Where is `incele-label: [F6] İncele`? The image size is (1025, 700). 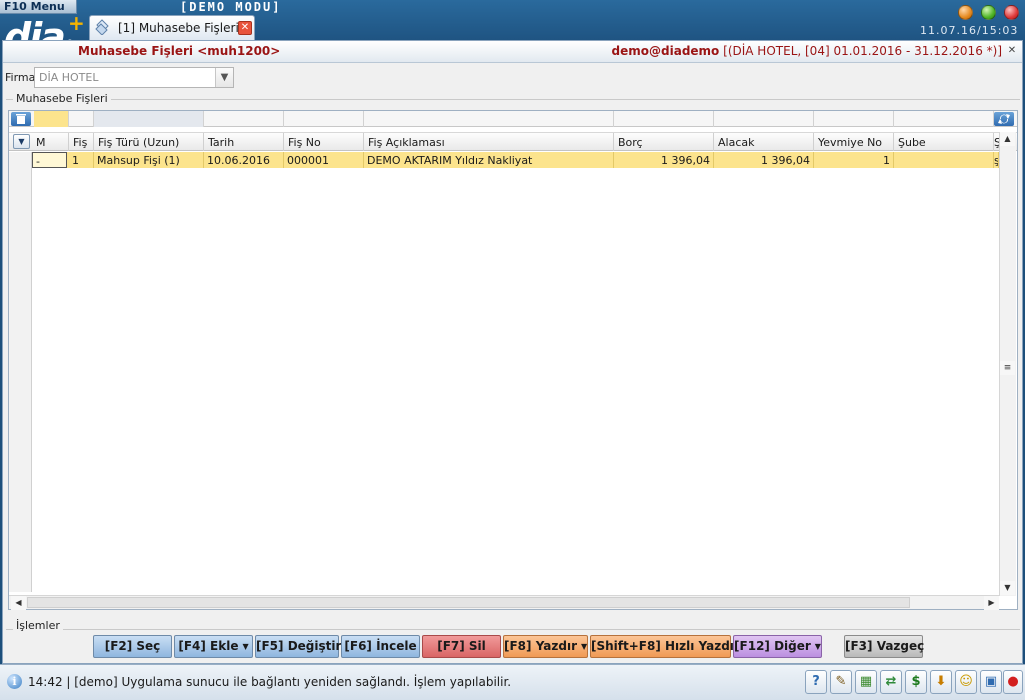 incele-label: [F6] İncele is located at coordinates (380, 646).